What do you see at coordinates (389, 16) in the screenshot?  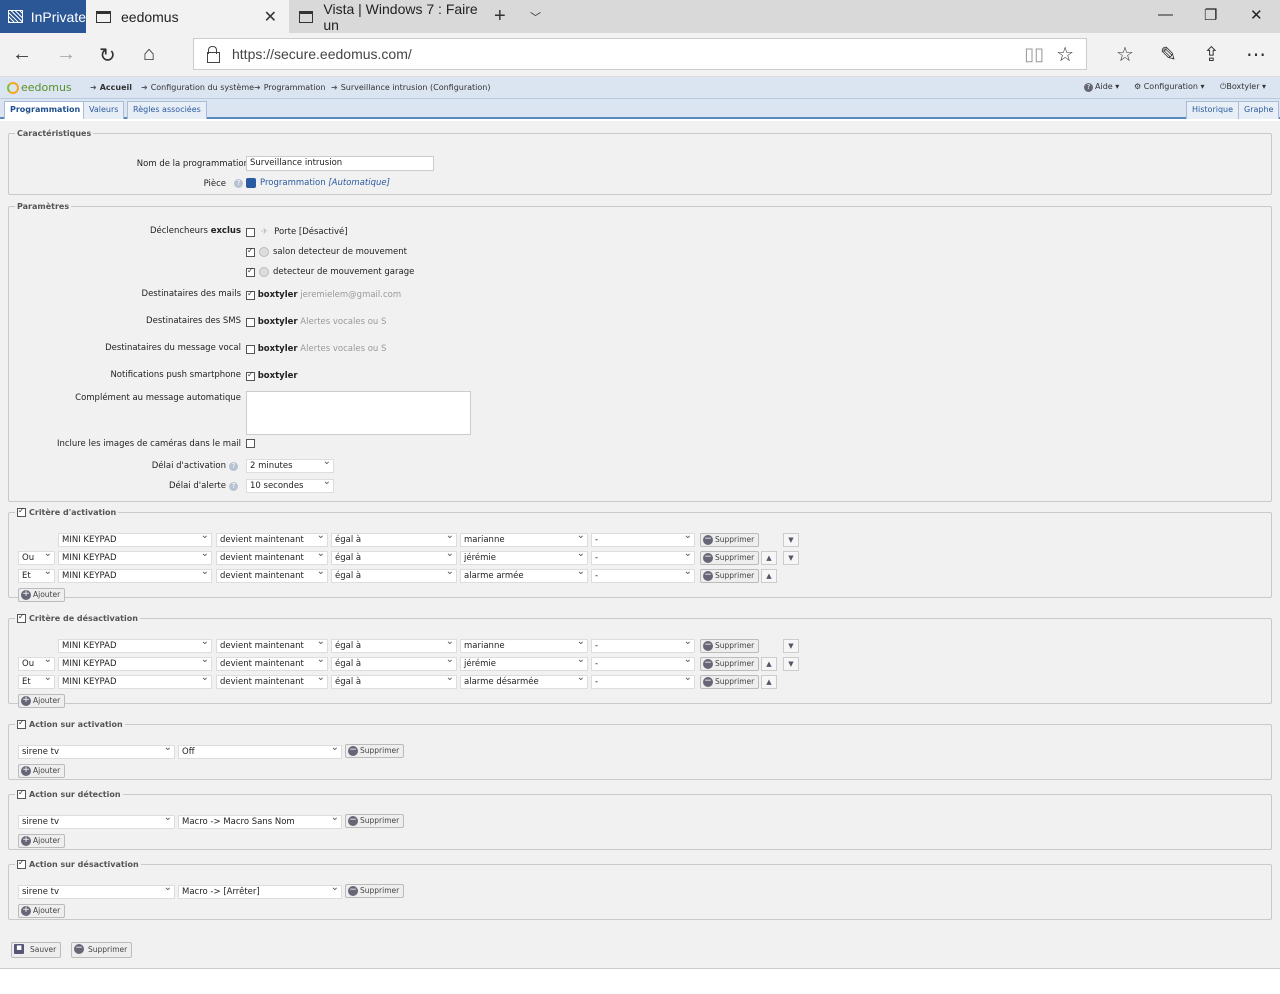 I see `tab-vista: Vista | Windows 7 : Faire un` at bounding box center [389, 16].